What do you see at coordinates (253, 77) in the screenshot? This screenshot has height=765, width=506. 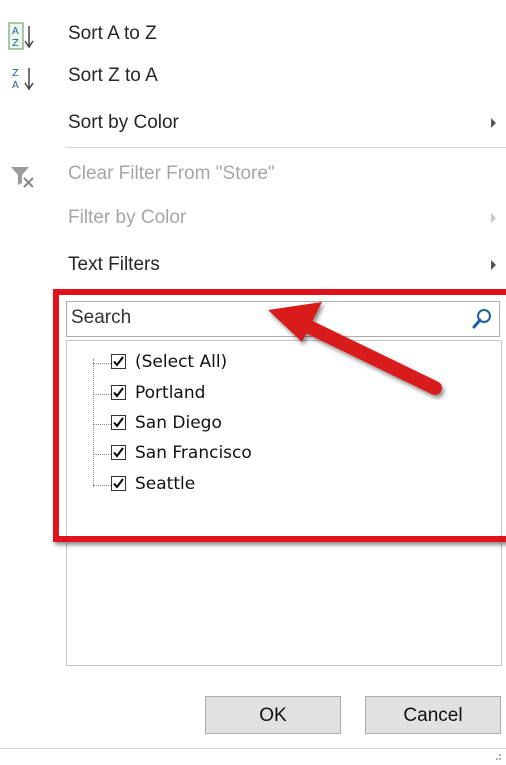 I see `sort-z-to-a-item: Z A Sort Z to A` at bounding box center [253, 77].